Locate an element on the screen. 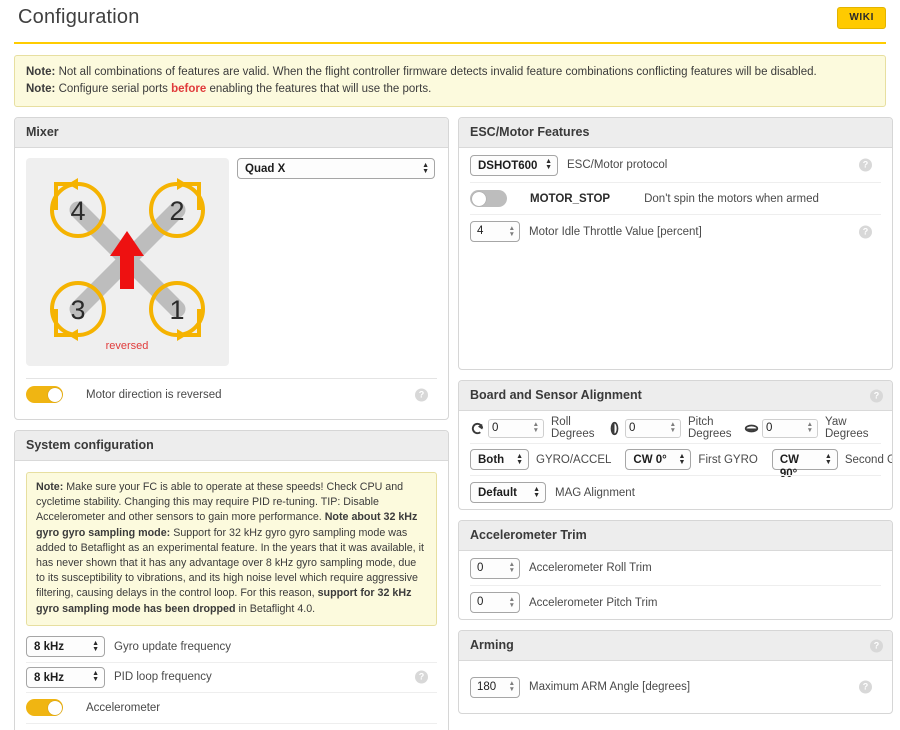 Image resolution: width=900 pixels, height=730 pixels. first-gyro-select-wrapper: CW 0° ▲ ▼ is located at coordinates (658, 459).